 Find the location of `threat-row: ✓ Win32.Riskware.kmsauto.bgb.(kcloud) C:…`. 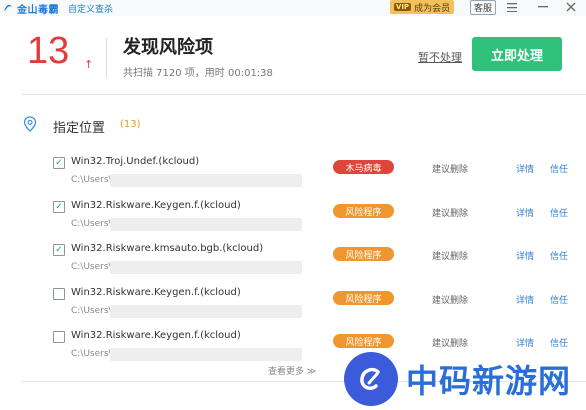

threat-row: ✓ Win32.Riskware.kmsauto.bgb.(kcloud) C:… is located at coordinates (293, 261).